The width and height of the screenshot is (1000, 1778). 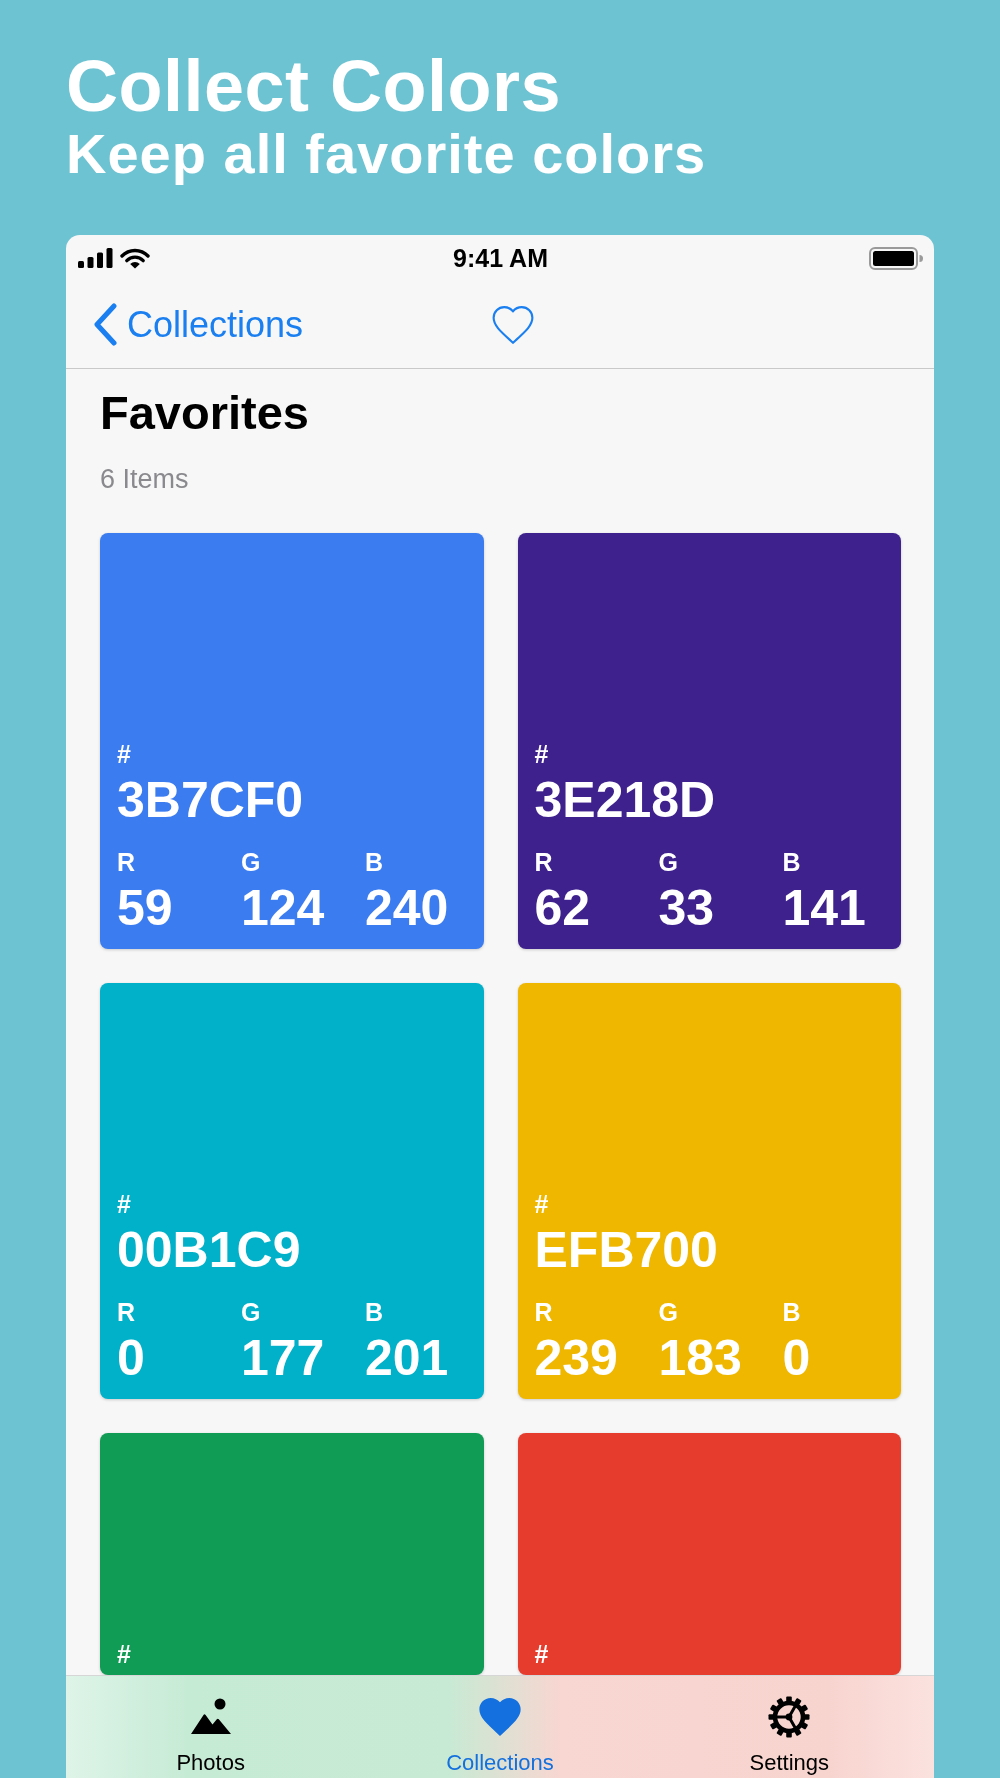 I want to click on color-card: # 3B7CF0 R 59 G 124 B 240, so click(x=292, y=741).